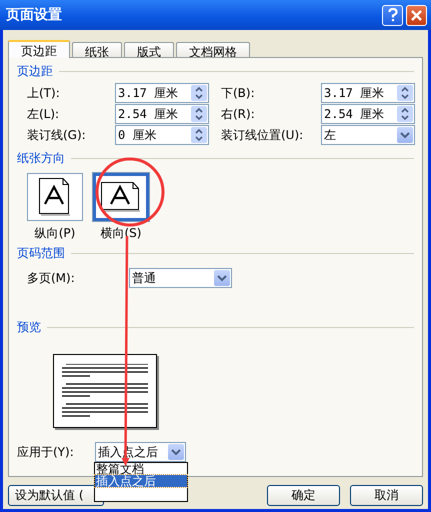  What do you see at coordinates (416, 15) in the screenshot?
I see `close-icon` at bounding box center [416, 15].